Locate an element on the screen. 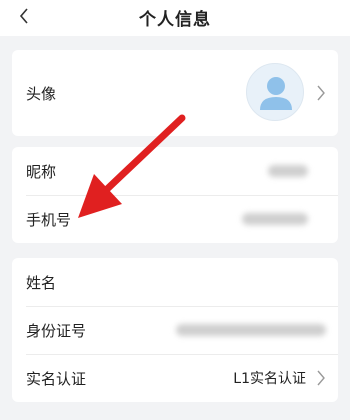  user-avatar-icon is located at coordinates (275, 92).